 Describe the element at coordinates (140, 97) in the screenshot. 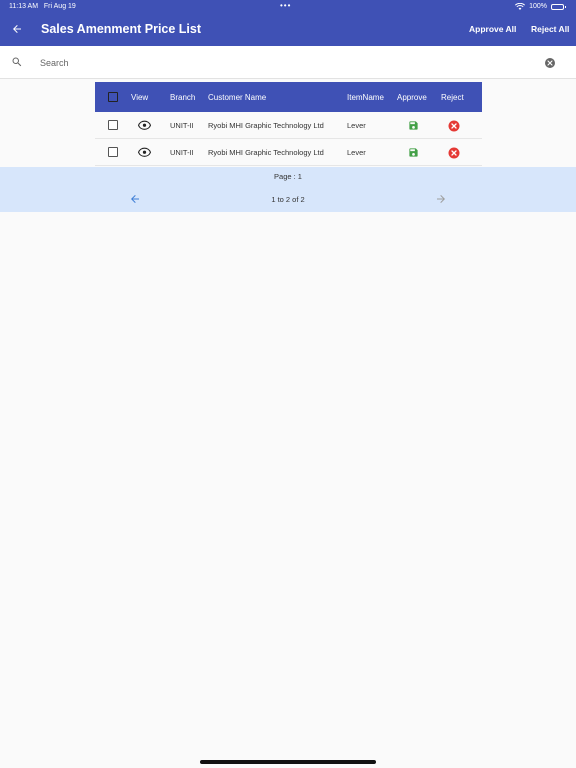

I see `column-header-view: View` at that location.